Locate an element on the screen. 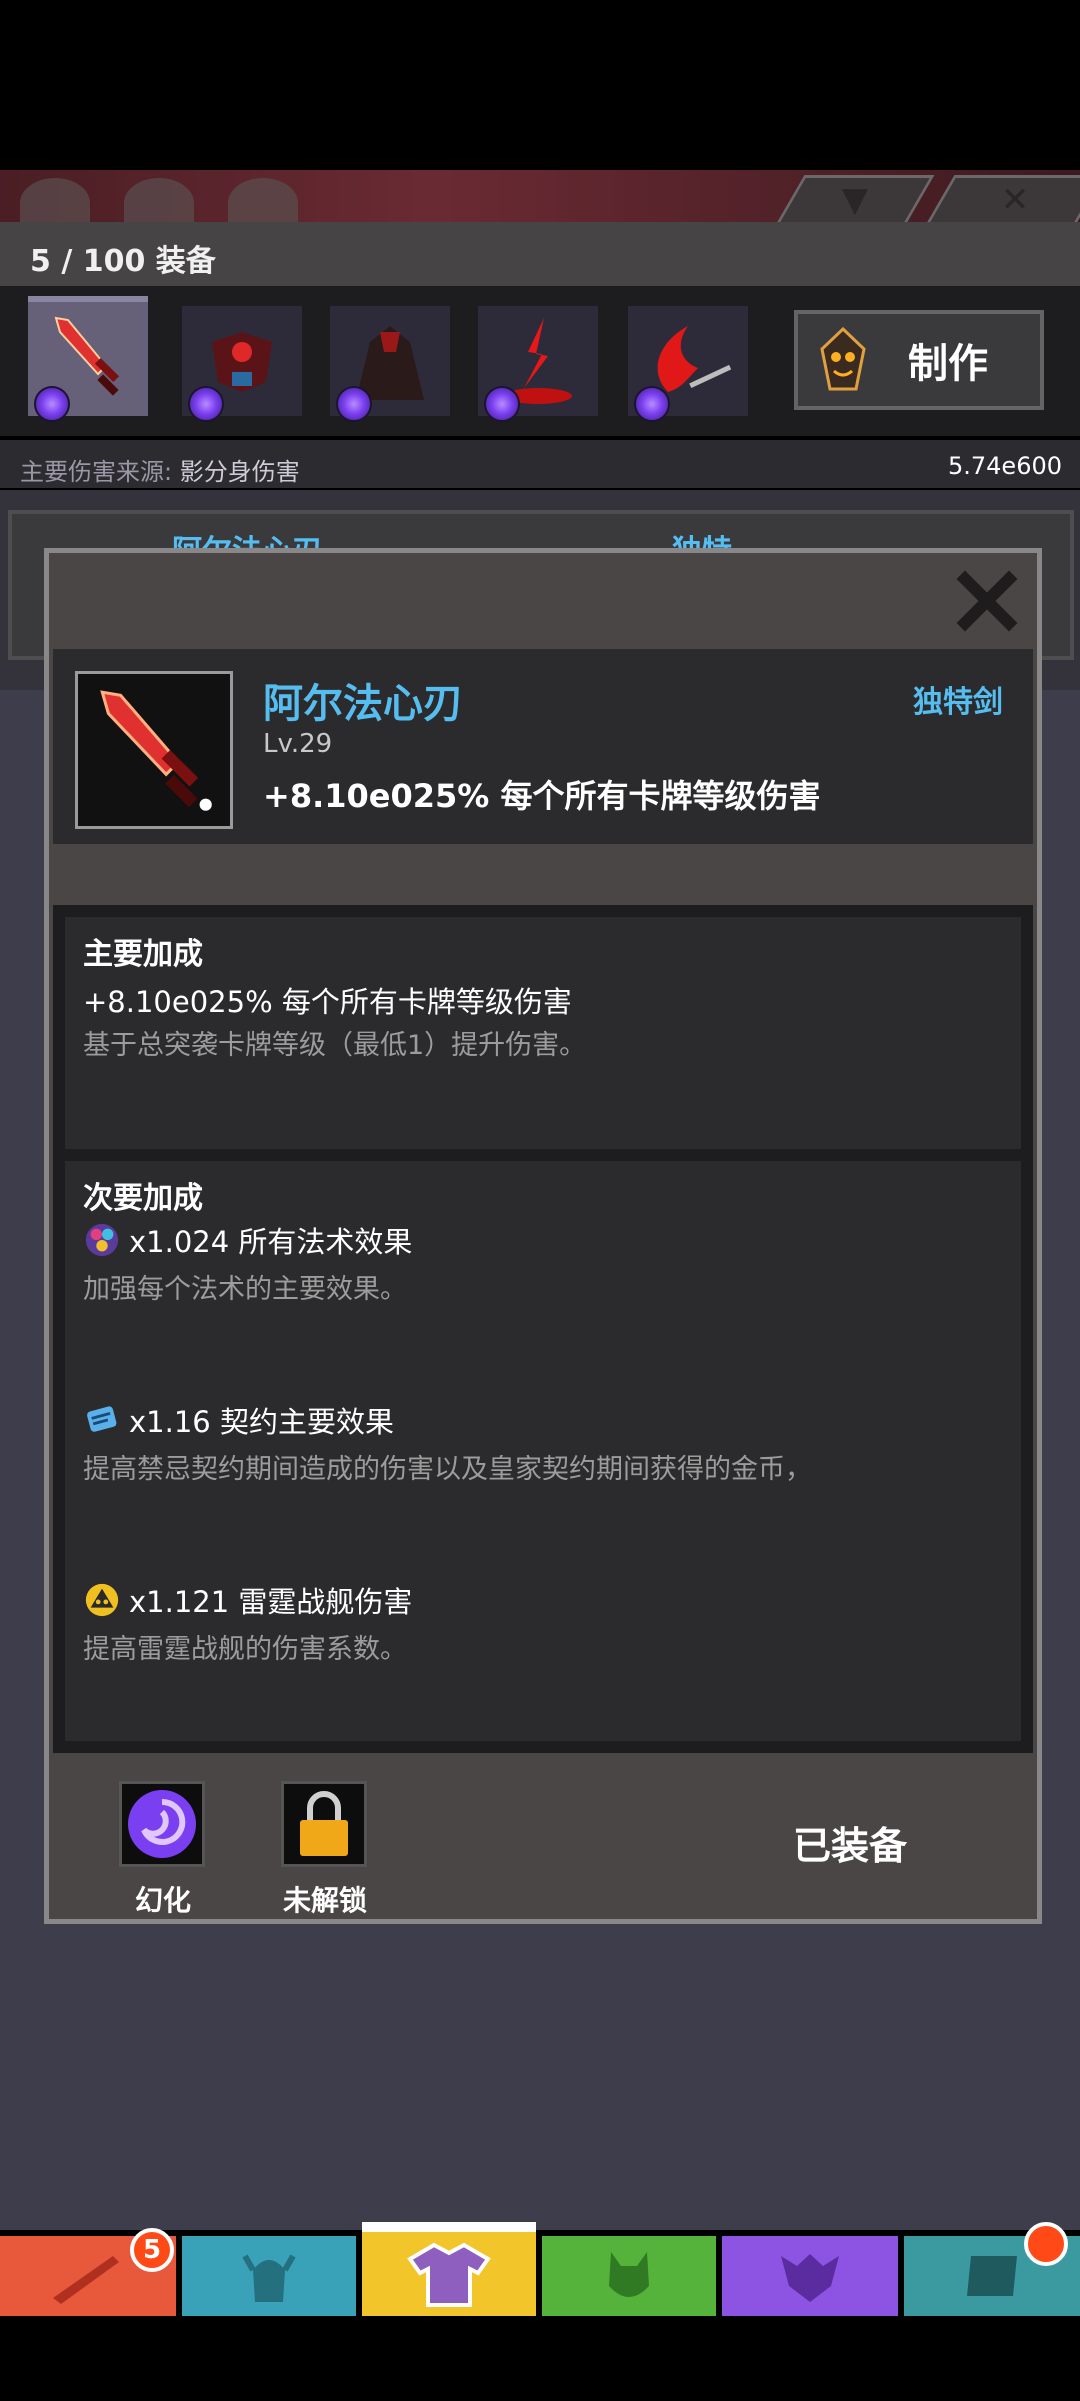 Image resolution: width=1080 pixels, height=2401 pixels. close-panel-tab: ✕ is located at coordinates (1002, 200).